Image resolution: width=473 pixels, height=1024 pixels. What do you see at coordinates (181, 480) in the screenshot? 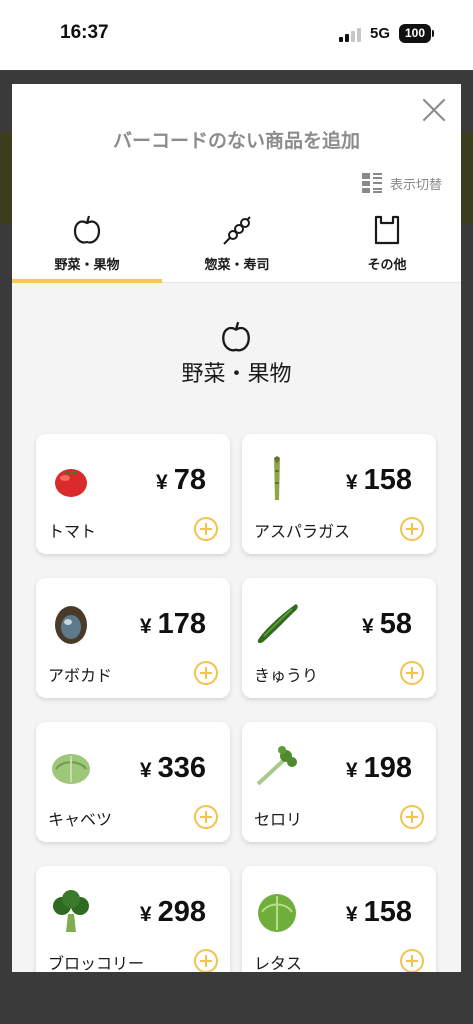
I see `price: ¥78` at bounding box center [181, 480].